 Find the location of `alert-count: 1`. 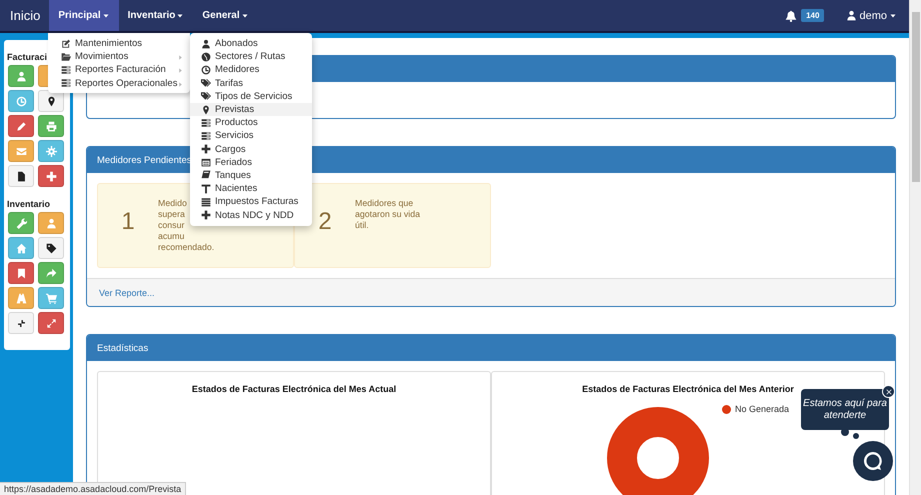

alert-count: 1 is located at coordinates (128, 222).